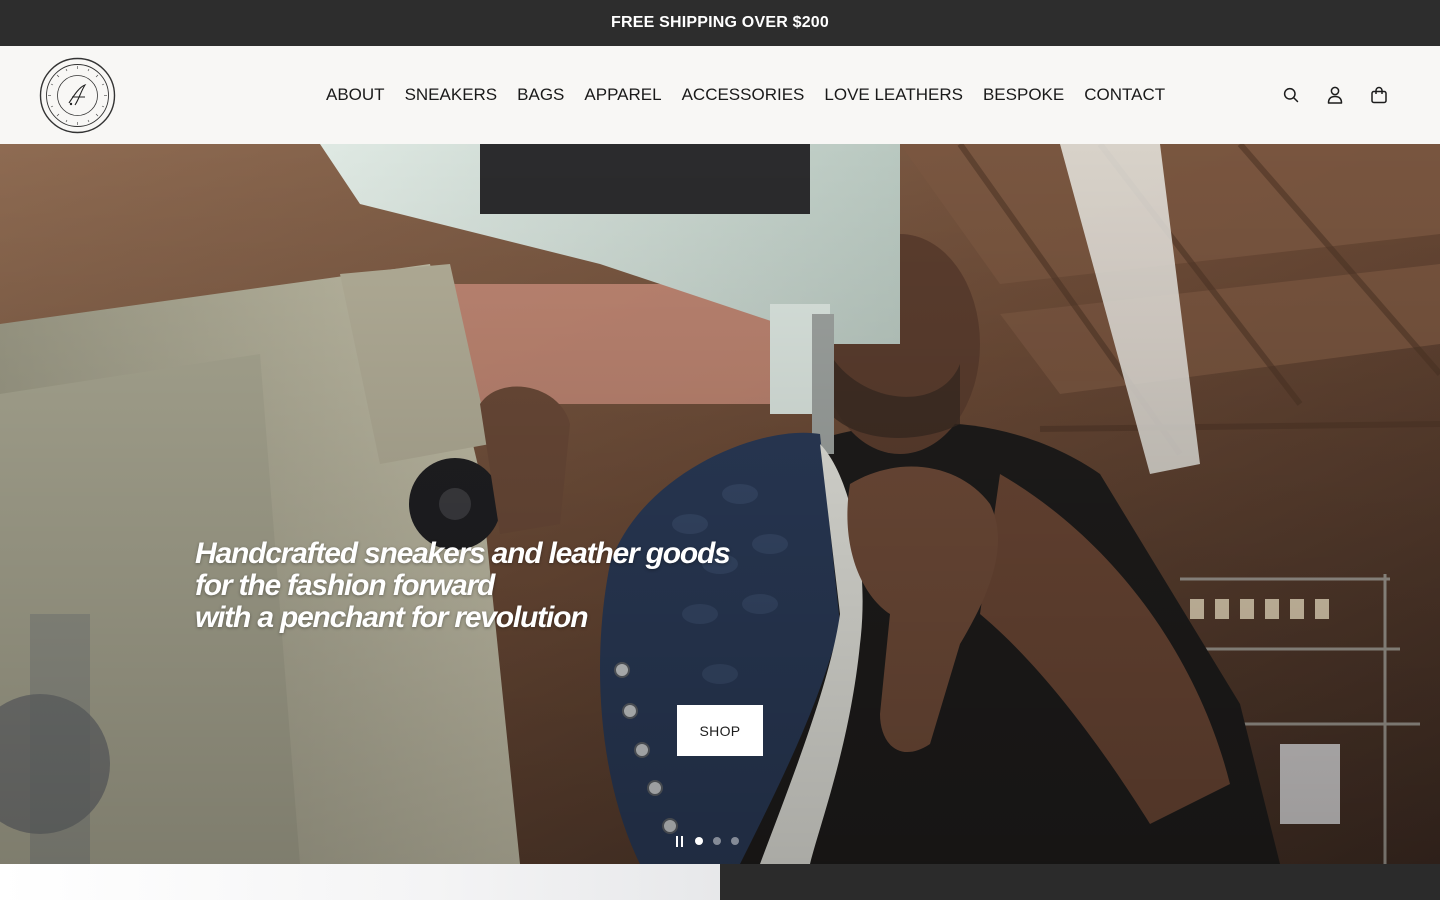 The height and width of the screenshot is (900, 1440). Describe the element at coordinates (1124, 95) in the screenshot. I see `nav-contact: CONTACT` at that location.